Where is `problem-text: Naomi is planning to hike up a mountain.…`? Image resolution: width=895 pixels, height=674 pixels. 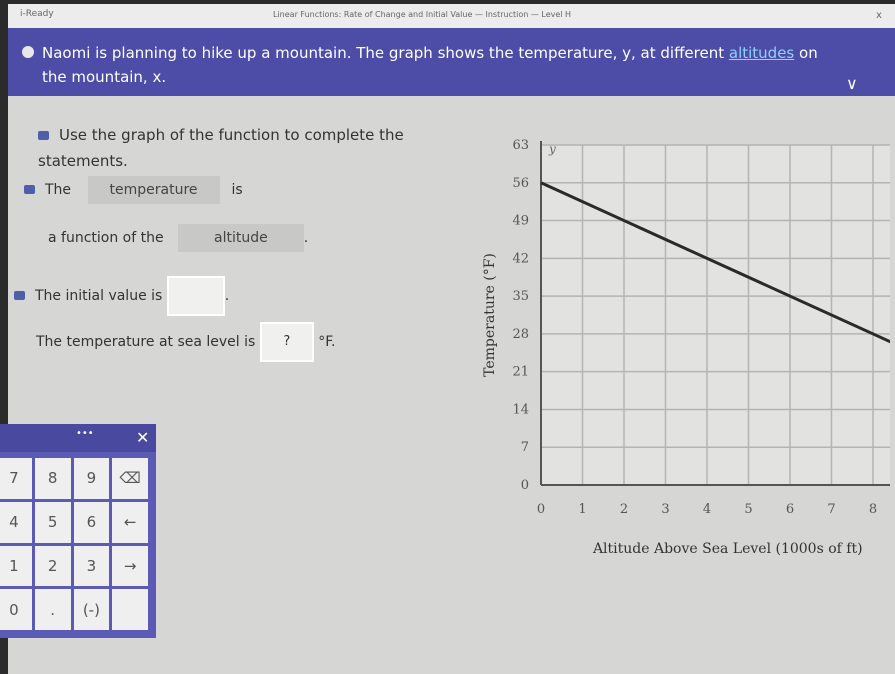 problem-text: Naomi is planning to hike up a mountain.… is located at coordinates (385, 53).